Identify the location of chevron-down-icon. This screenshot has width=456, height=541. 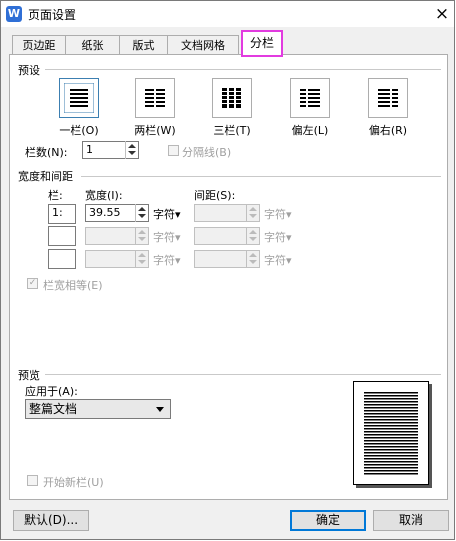
(160, 409).